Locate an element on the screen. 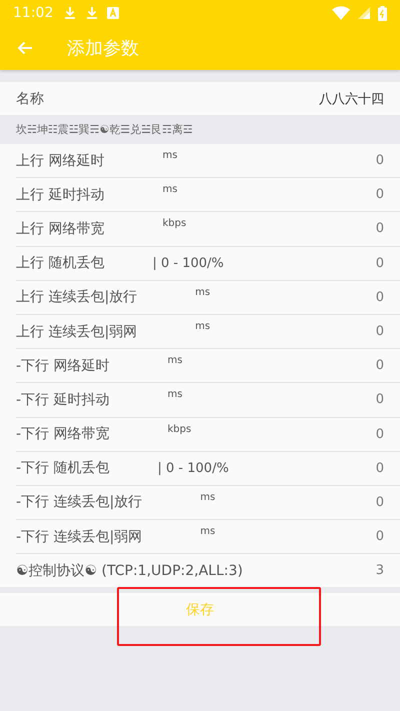  param-value: 3 is located at coordinates (380, 570).